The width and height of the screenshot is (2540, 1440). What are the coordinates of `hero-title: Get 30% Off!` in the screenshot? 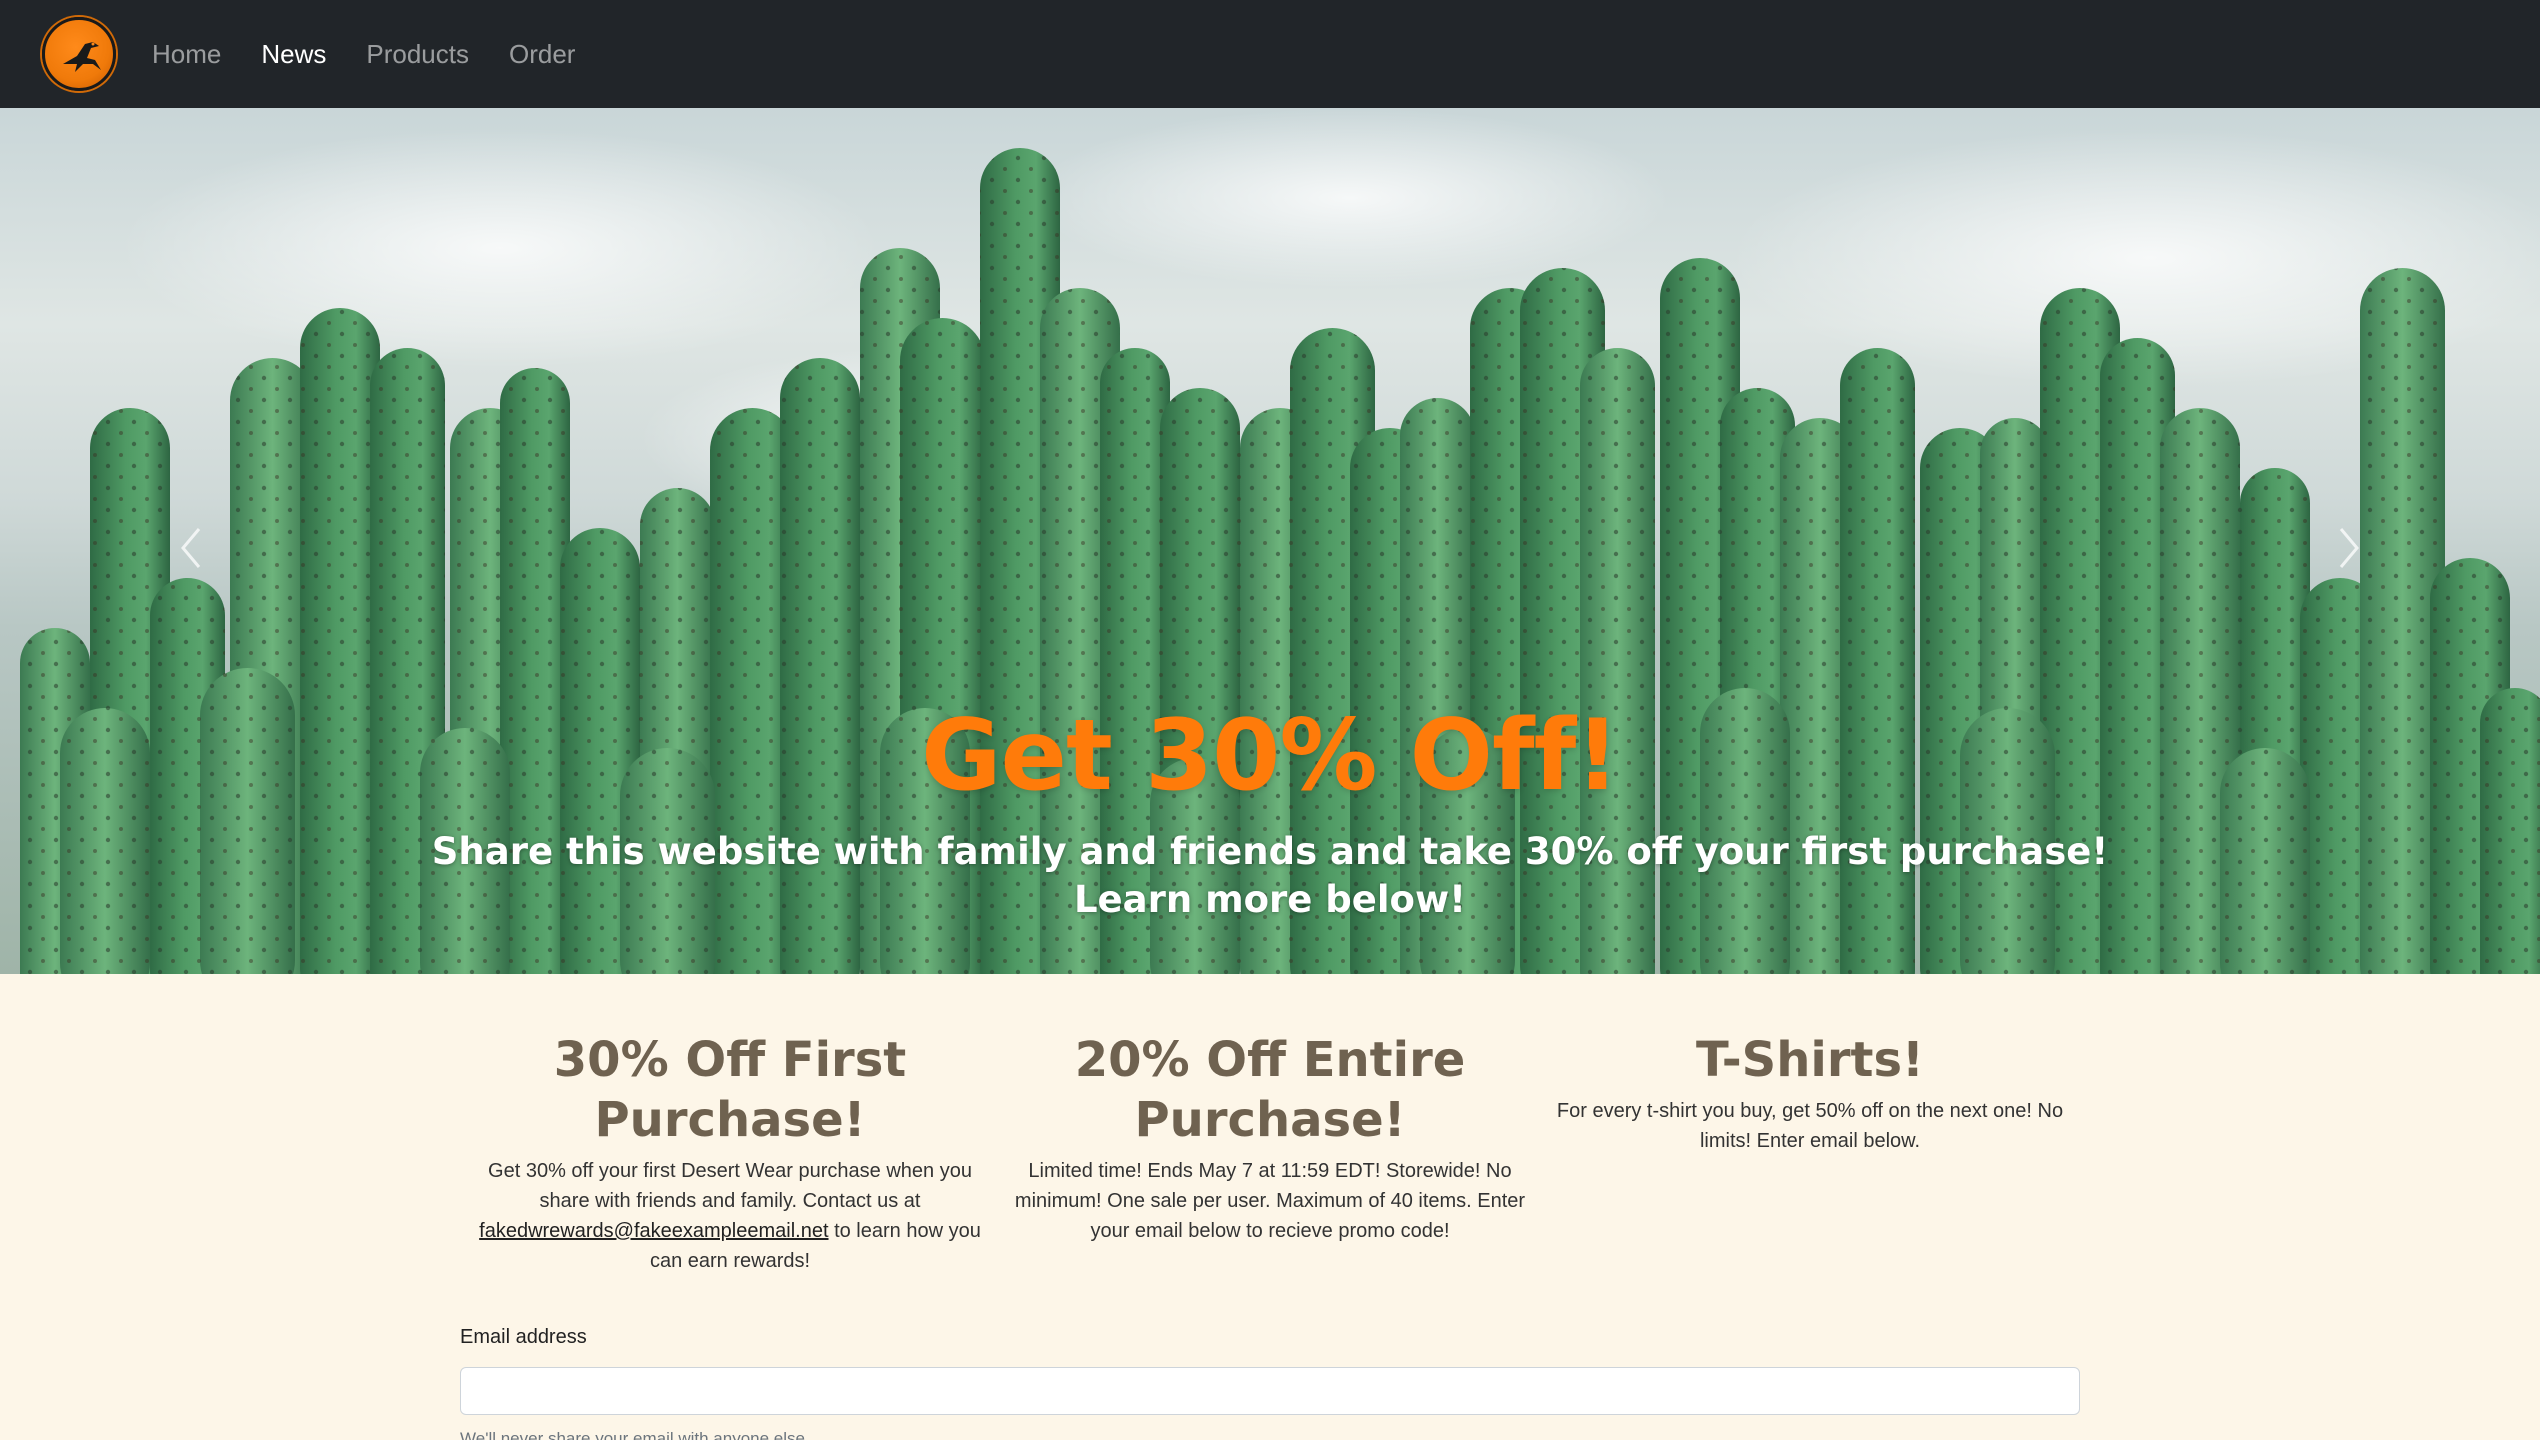 It's located at (1270, 756).